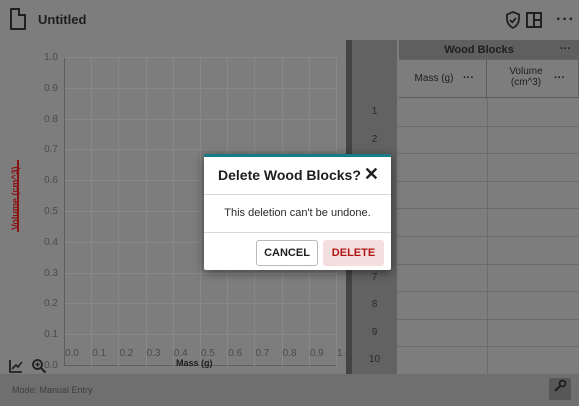 The height and width of the screenshot is (406, 579). Describe the element at coordinates (72, 353) in the screenshot. I see `x-tick-label: 0.0` at that location.